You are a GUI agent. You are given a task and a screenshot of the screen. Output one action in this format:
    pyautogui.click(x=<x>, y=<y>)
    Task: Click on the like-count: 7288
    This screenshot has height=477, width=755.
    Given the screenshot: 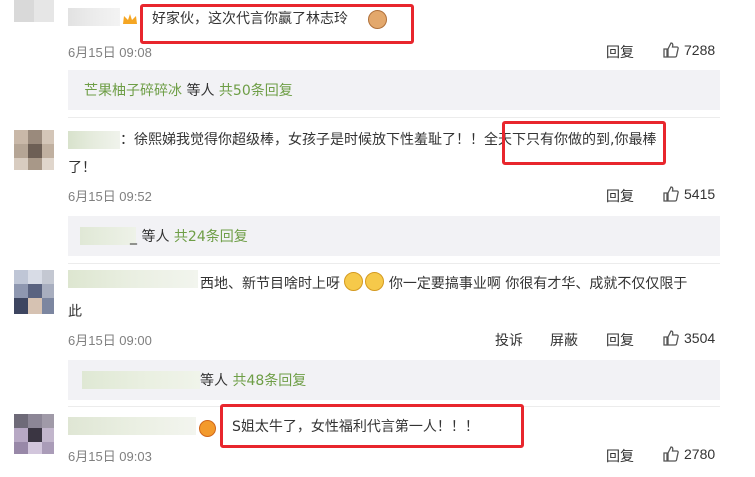 What is the action you would take?
    pyautogui.click(x=700, y=50)
    